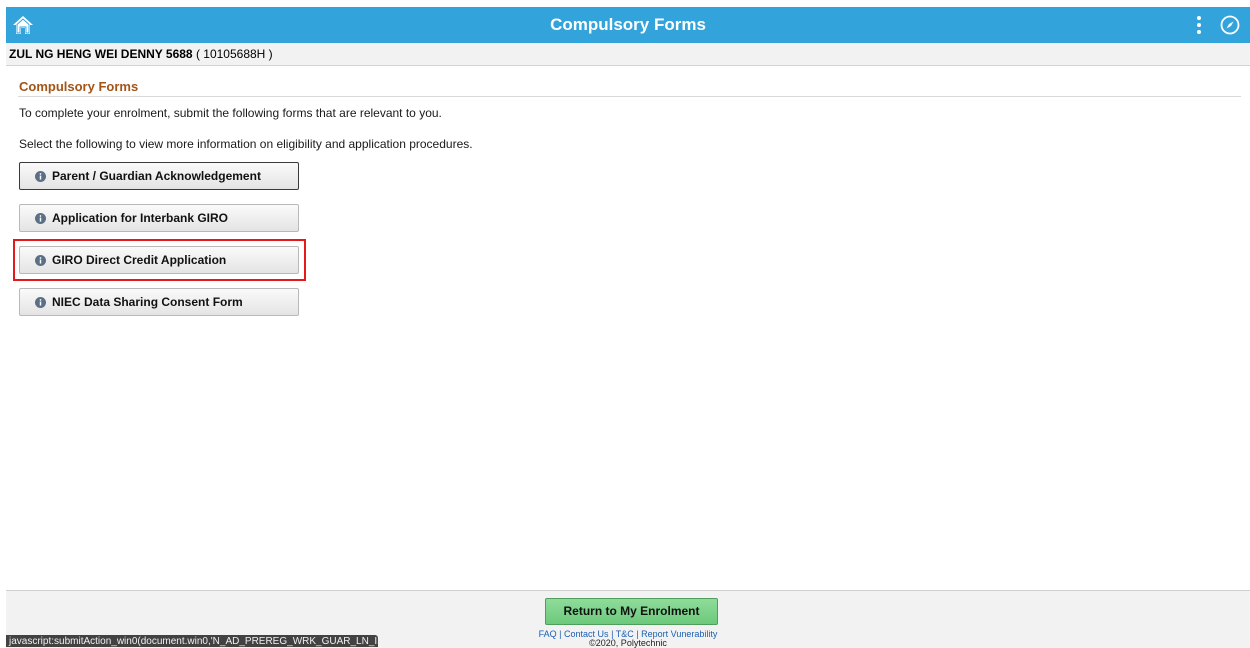 This screenshot has width=1250, height=648. Describe the element at coordinates (140, 218) in the screenshot. I see `form-button-label: Application for Interbank GIRO` at that location.